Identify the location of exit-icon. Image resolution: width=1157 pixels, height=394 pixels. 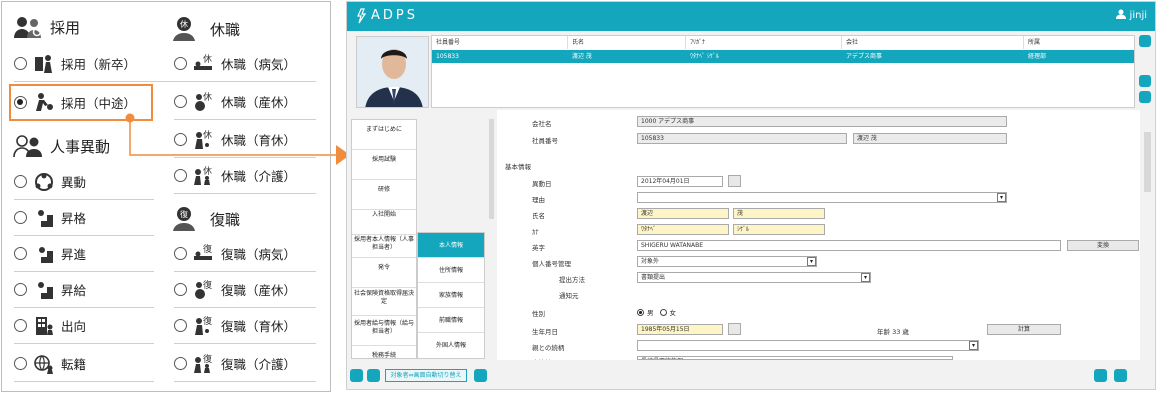
(1120, 375).